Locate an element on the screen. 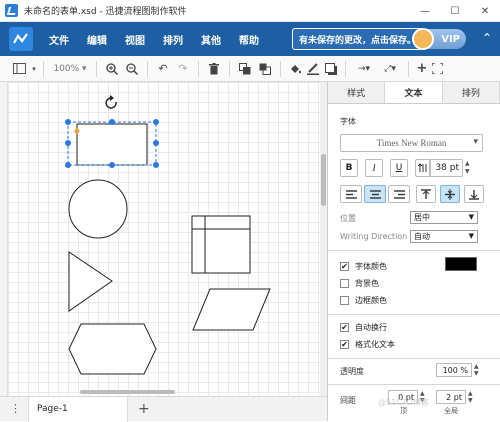 The height and width of the screenshot is (422, 500). zoom-out-icon is located at coordinates (132, 69).